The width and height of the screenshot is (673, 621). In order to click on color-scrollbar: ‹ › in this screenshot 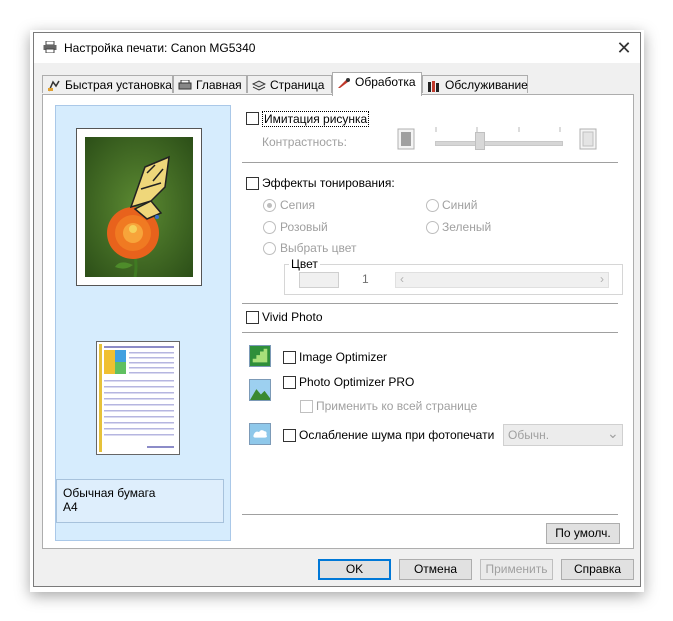, I will do `click(502, 280)`.